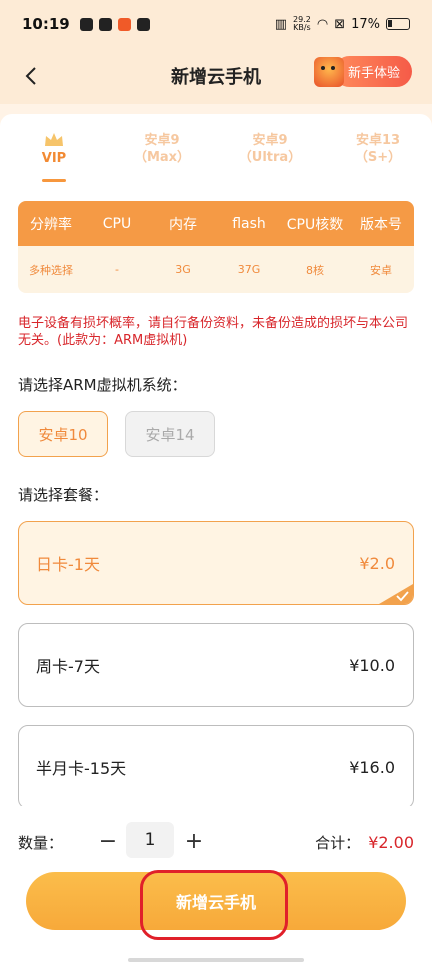  I want to click on link-icon, so click(143, 24).